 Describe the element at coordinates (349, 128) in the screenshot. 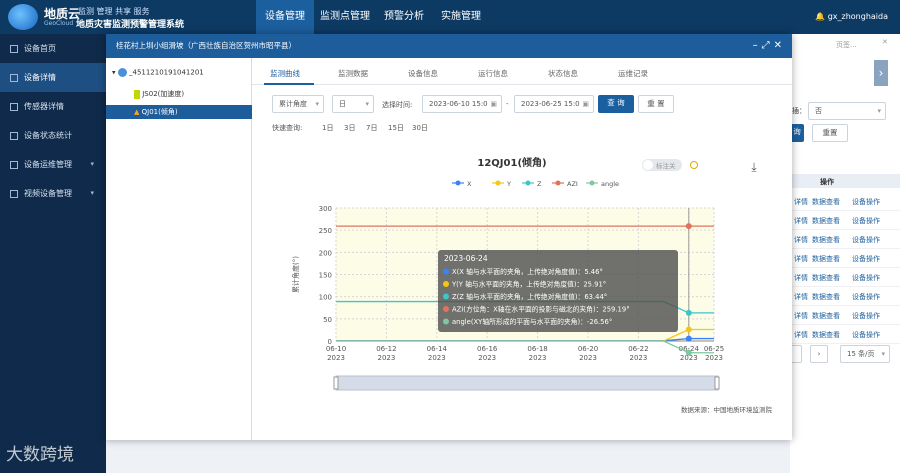

I see `quick-3d: 3日` at that location.